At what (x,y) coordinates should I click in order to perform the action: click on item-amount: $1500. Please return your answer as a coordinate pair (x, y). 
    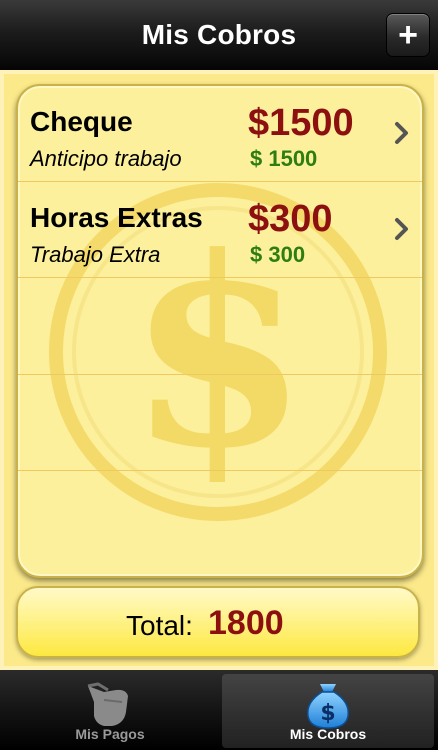
    Looking at the image, I should click on (301, 123).